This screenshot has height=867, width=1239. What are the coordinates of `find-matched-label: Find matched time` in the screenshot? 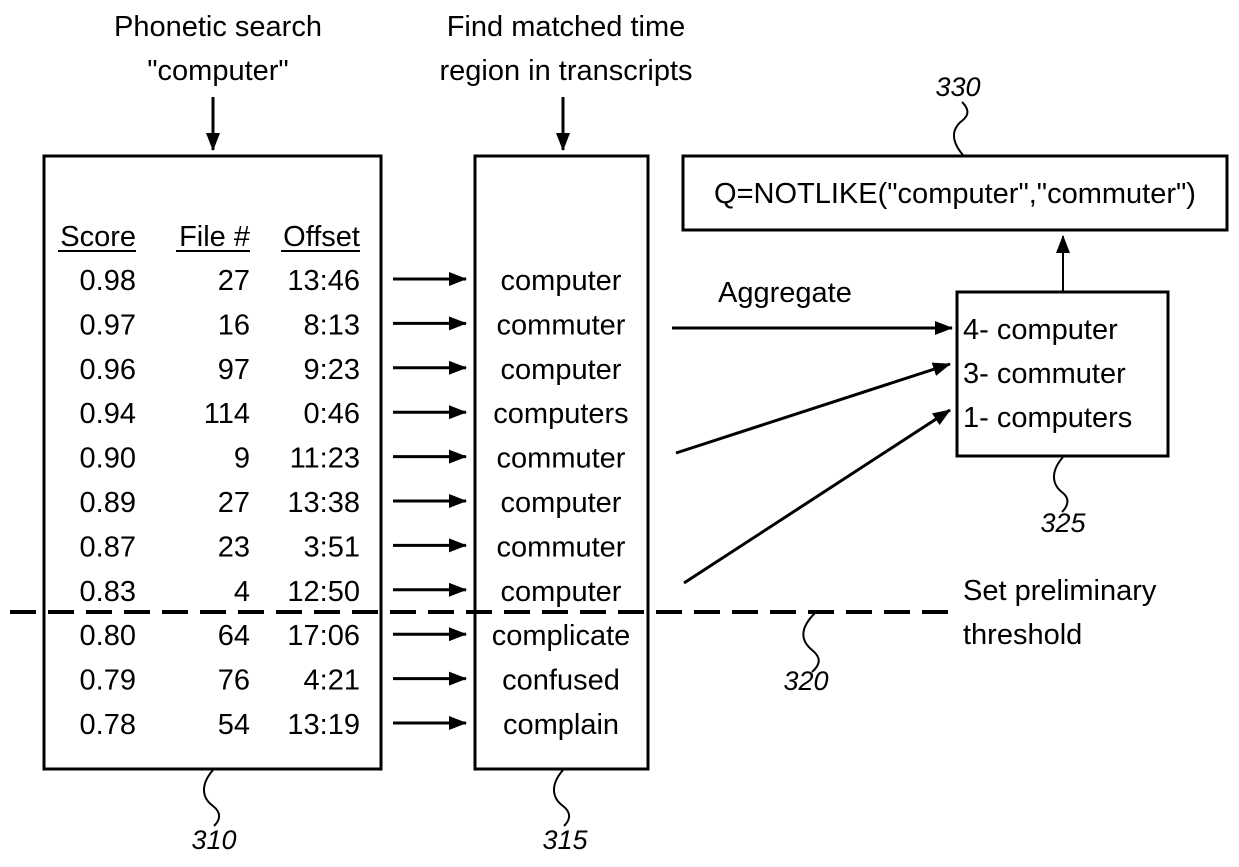 It's located at (566, 27).